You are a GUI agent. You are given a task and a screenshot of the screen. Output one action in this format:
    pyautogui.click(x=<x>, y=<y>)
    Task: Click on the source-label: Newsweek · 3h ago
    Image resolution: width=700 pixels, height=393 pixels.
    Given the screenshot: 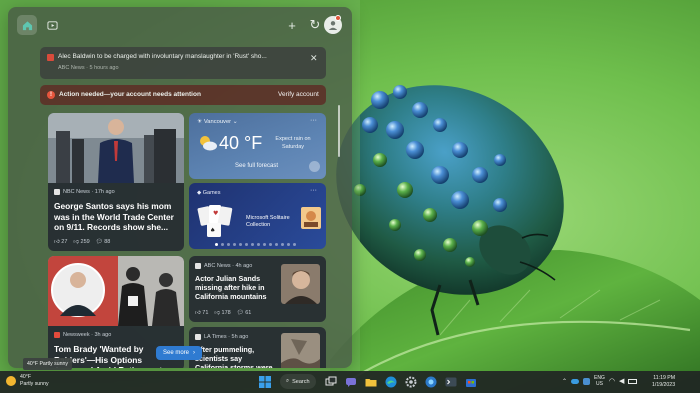 What is the action you would take?
    pyautogui.click(x=87, y=335)
    